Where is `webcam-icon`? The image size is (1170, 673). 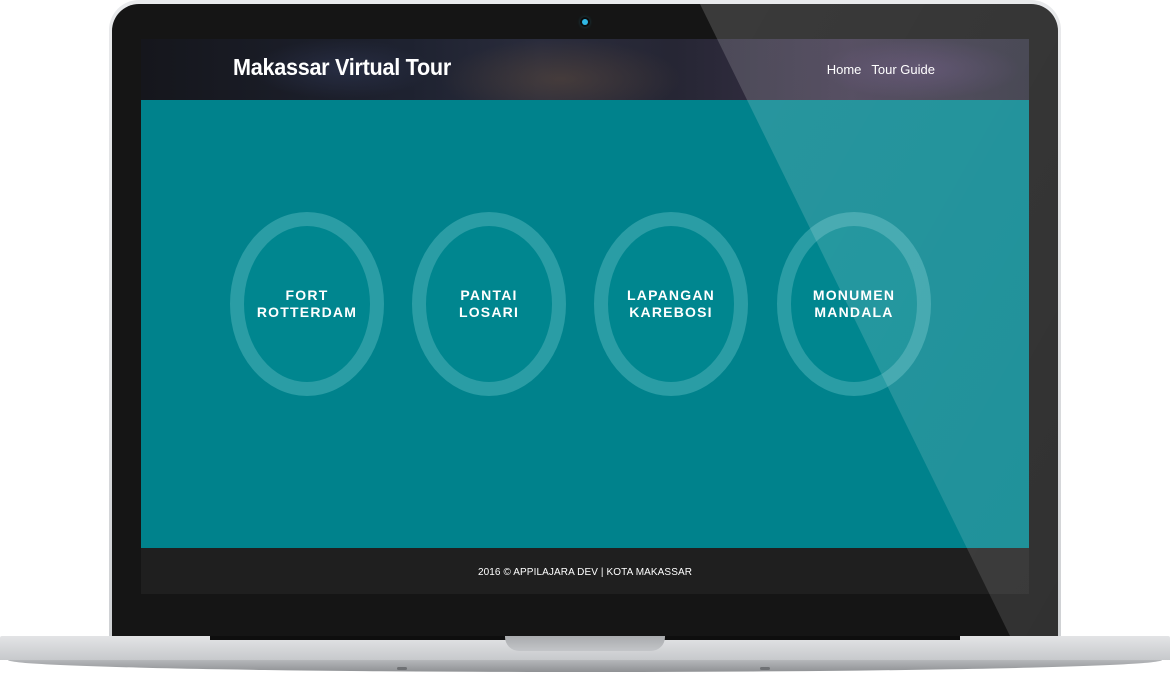 webcam-icon is located at coordinates (585, 22).